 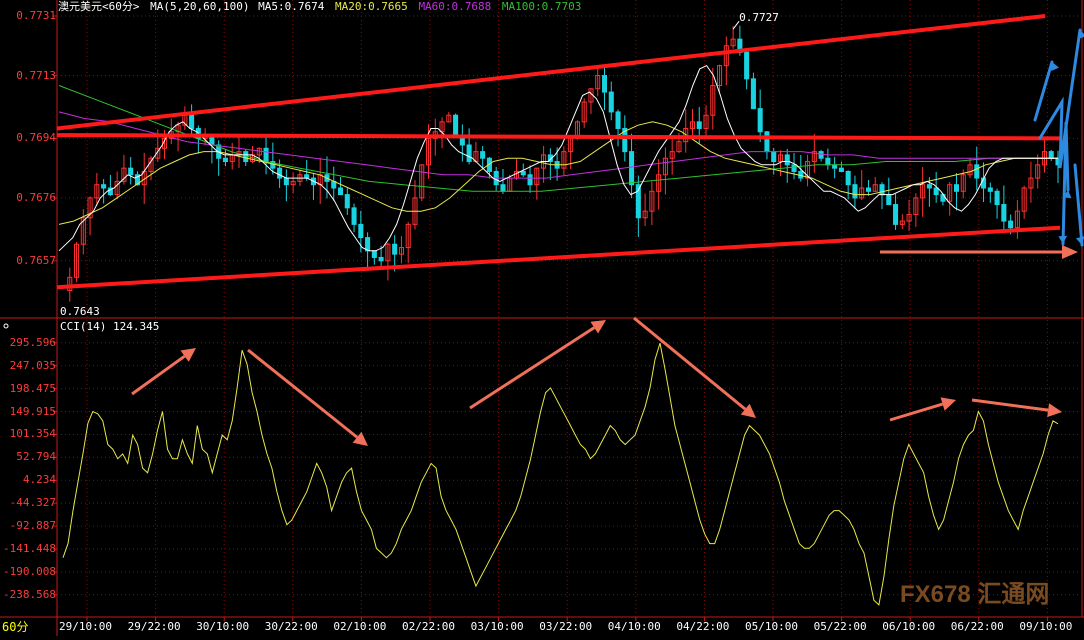 I want to click on period-selector: 60分, so click(x=15, y=627).